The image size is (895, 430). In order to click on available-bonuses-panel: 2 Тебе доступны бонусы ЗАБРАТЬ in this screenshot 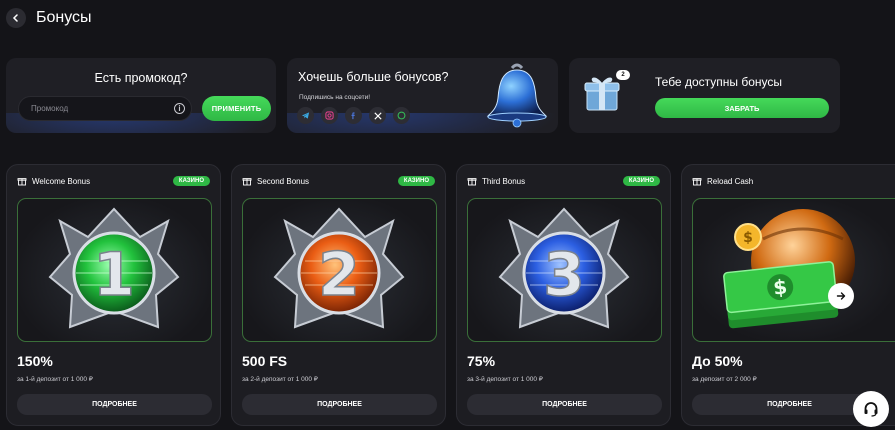, I will do `click(704, 95)`.